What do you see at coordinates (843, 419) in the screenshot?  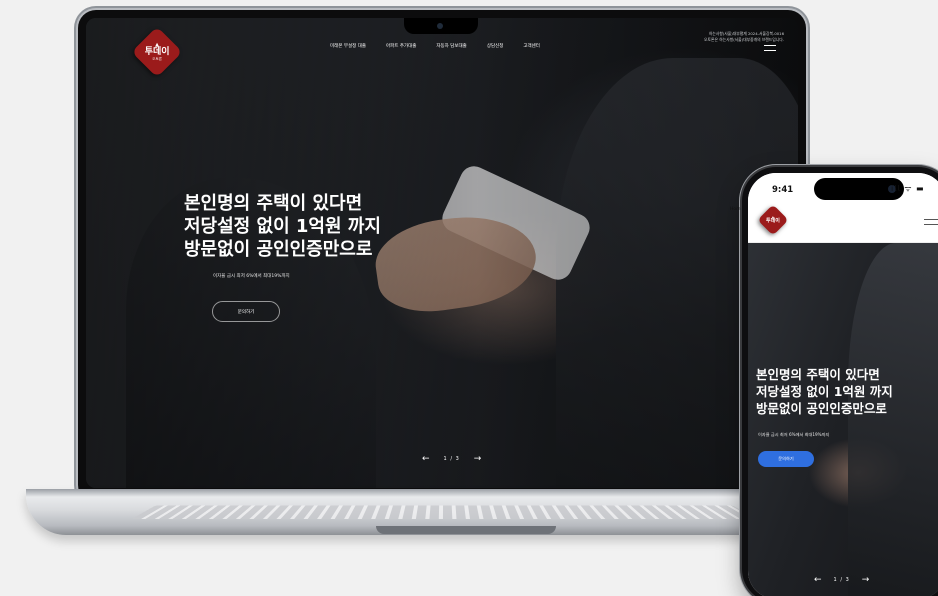 I see `mobile-hero` at bounding box center [843, 419].